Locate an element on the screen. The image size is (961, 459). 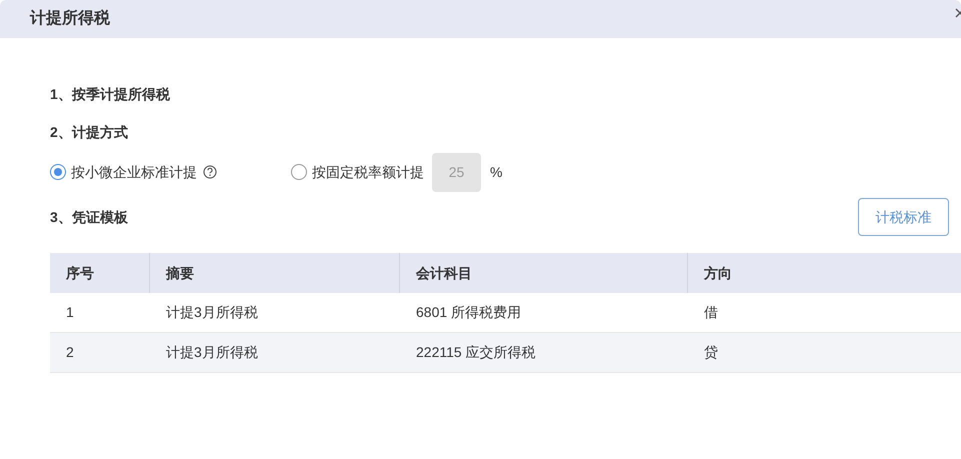
column-header: 方向 is located at coordinates (717, 273).